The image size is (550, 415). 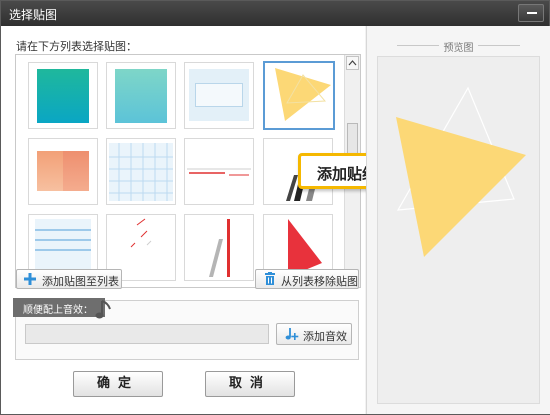 I want to click on chevron-up-icon, so click(x=352, y=63).